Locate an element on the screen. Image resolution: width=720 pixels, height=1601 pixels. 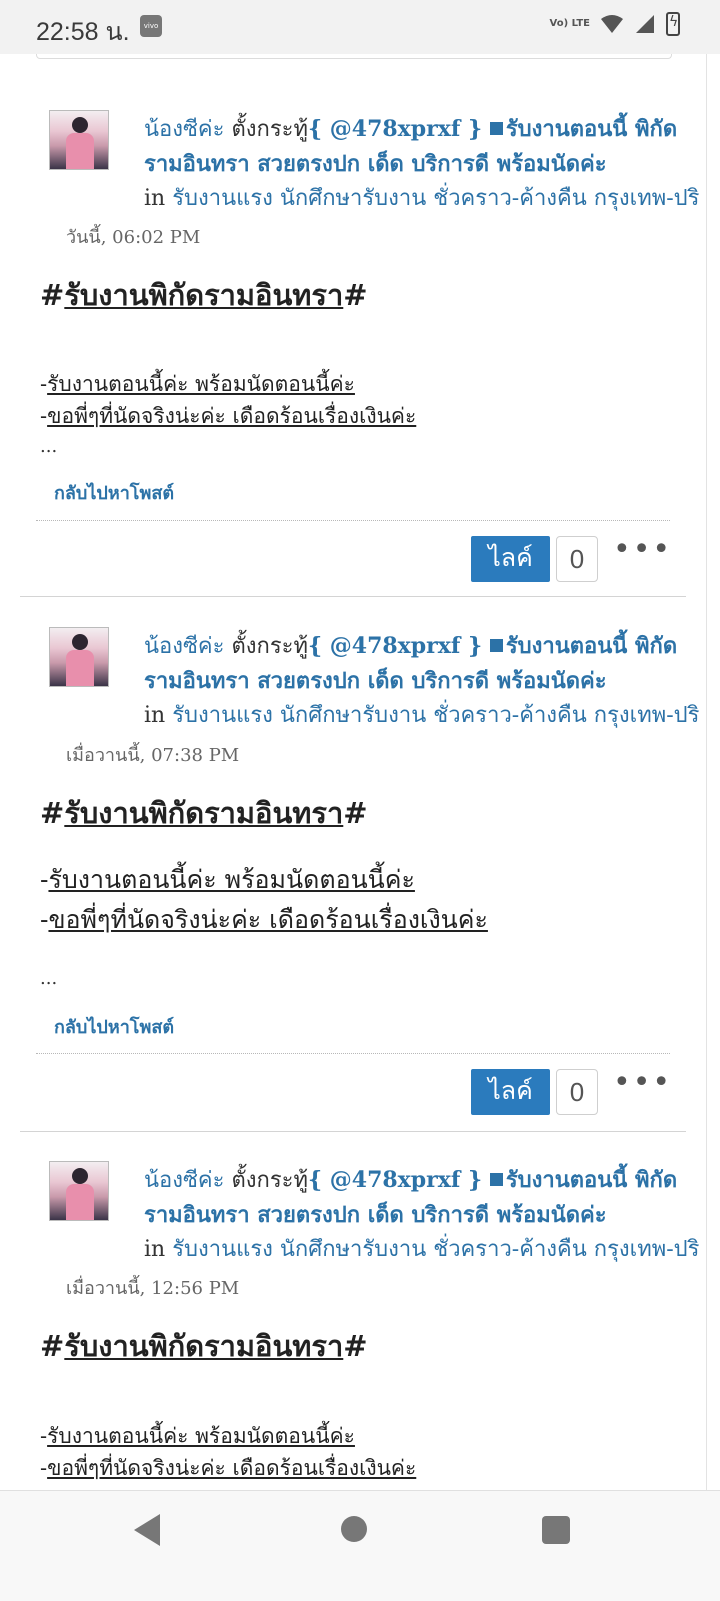
recents-square-icon is located at coordinates (556, 1530).